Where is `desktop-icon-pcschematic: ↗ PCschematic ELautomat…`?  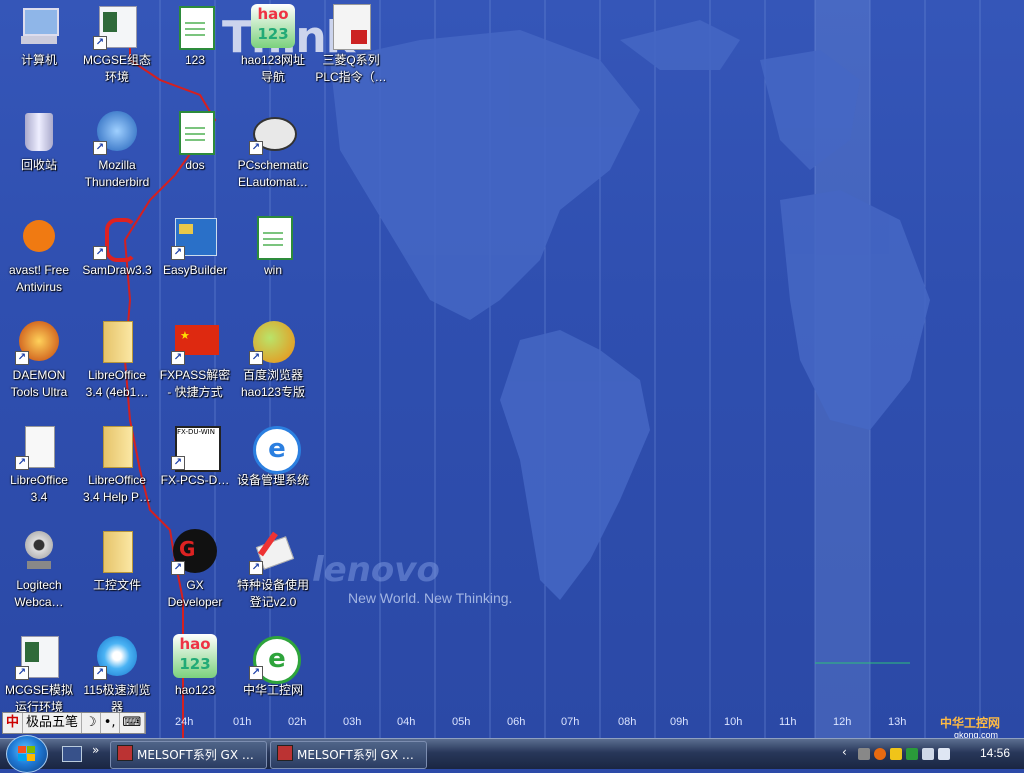
desktop-icon-pcschematic: ↗ PCschematic ELautomat… is located at coordinates (273, 150).